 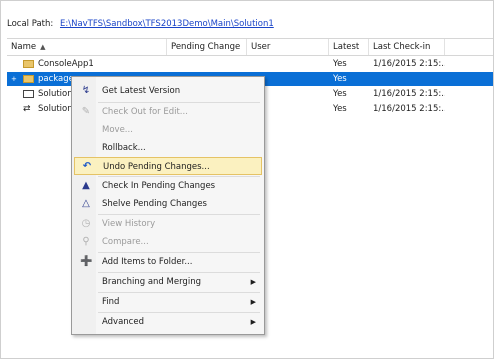 I want to click on check-in-icon: ▲, so click(x=86, y=185).